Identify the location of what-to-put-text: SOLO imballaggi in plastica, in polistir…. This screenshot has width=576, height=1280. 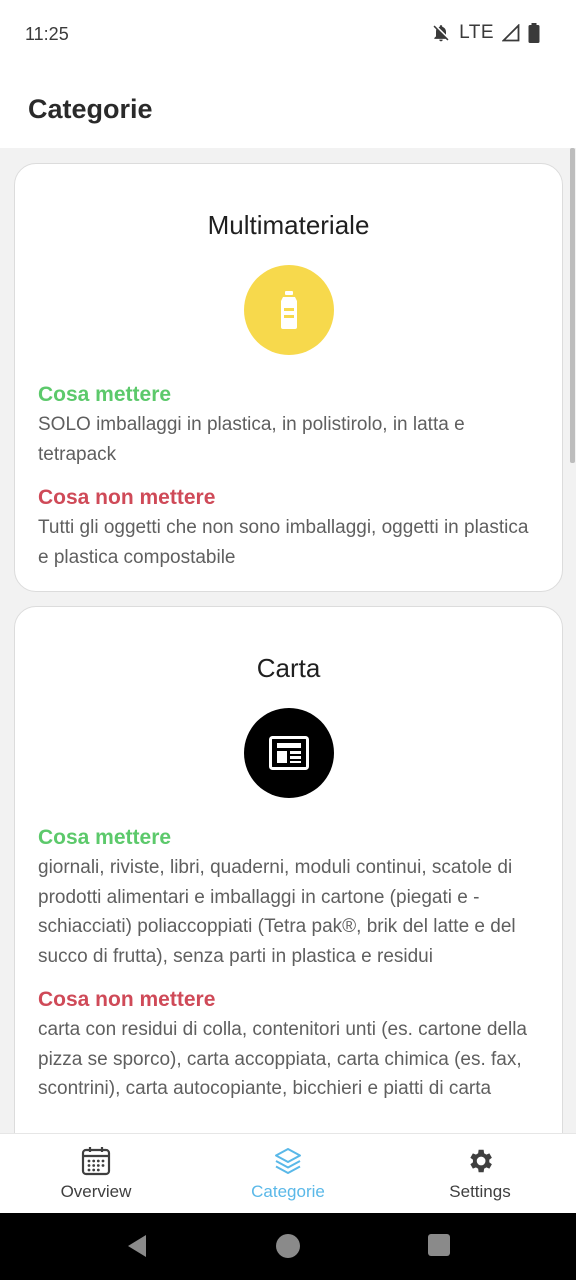
(251, 439).